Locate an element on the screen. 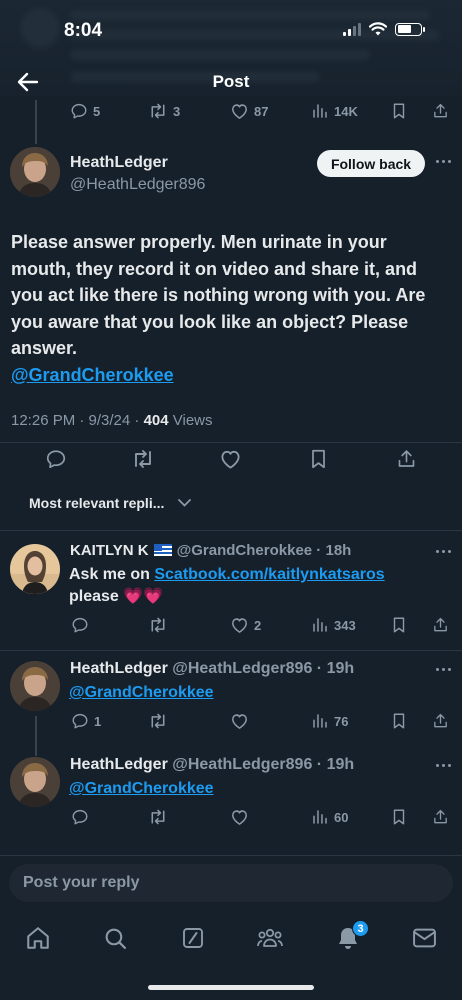 This screenshot has height=1000, width=462. display-name: KAITLYN K is located at coordinates (109, 550).